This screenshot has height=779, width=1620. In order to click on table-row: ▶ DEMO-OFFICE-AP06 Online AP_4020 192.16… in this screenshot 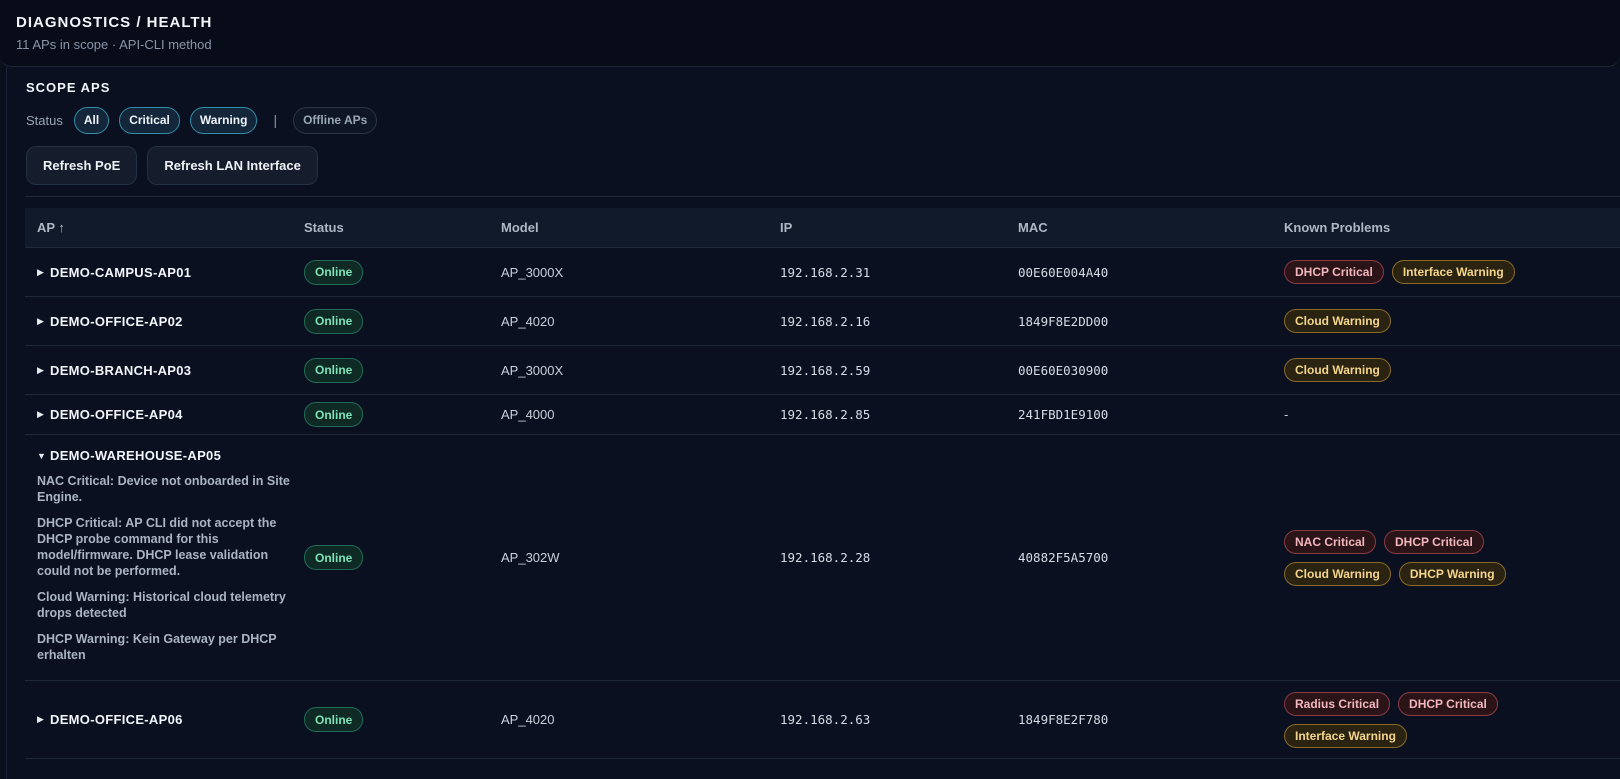, I will do `click(822, 720)`.